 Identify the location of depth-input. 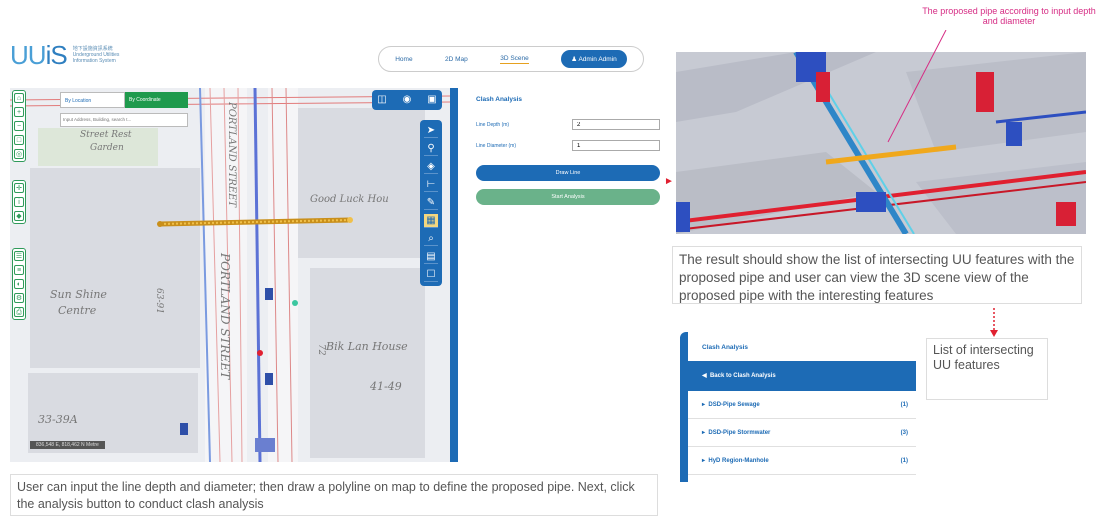
(616, 124).